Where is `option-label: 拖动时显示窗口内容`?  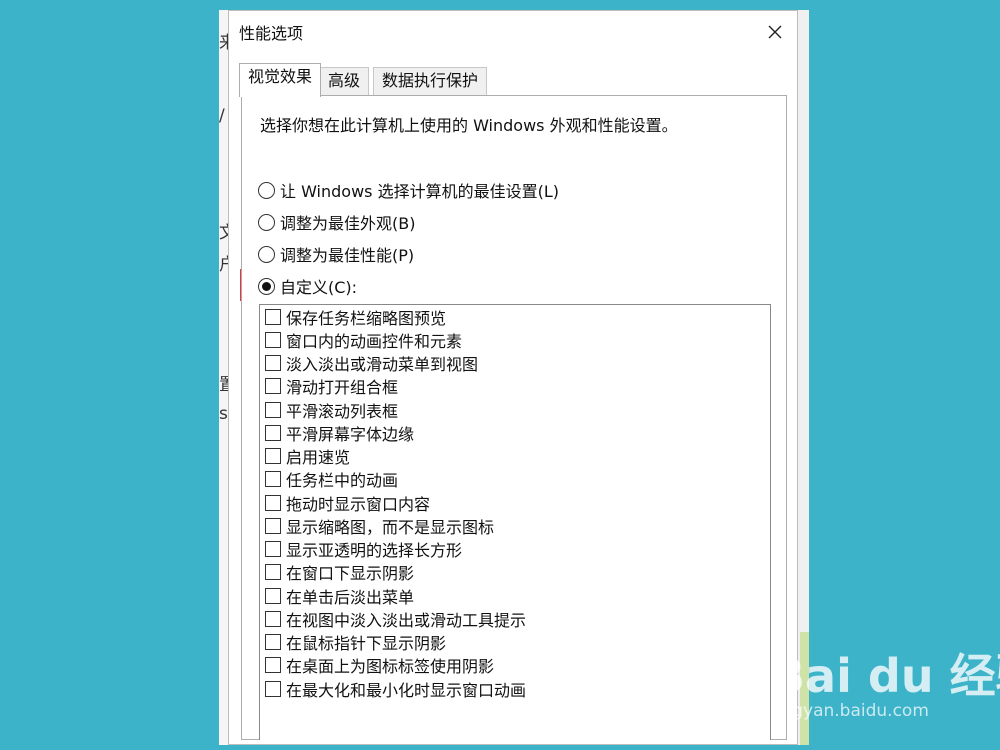 option-label: 拖动时显示窗口内容 is located at coordinates (358, 504).